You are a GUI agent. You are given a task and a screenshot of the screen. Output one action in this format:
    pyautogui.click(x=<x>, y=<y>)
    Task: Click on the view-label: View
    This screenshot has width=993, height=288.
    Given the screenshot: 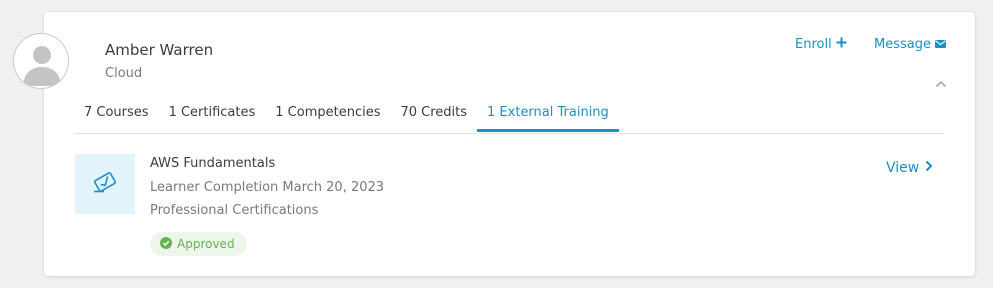 What is the action you would take?
    pyautogui.click(x=903, y=168)
    